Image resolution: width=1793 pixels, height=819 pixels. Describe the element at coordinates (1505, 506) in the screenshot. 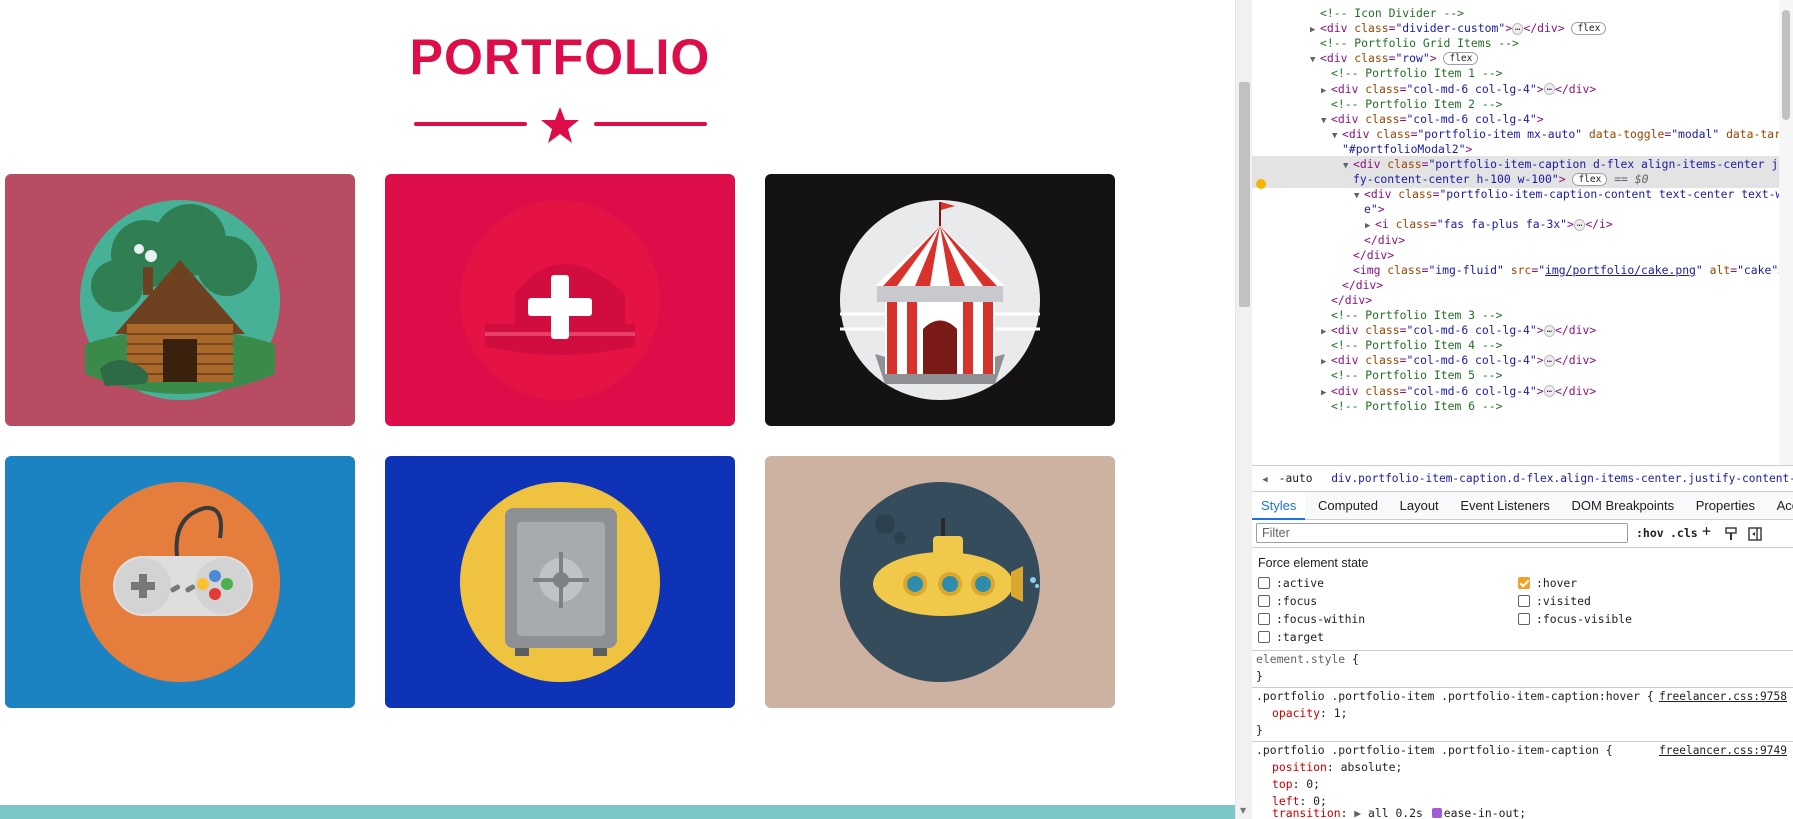

I see `tab-event-listeners: Event Listeners` at that location.